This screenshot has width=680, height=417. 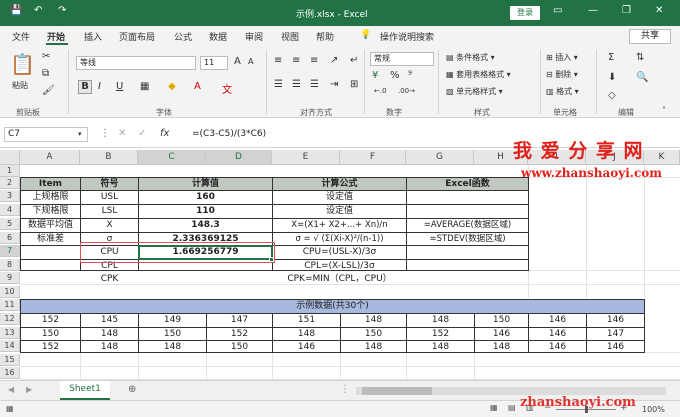 I want to click on cell-formula: σ = √ (Σ(Xi-X)²/(n-1)), so click(x=339, y=239).